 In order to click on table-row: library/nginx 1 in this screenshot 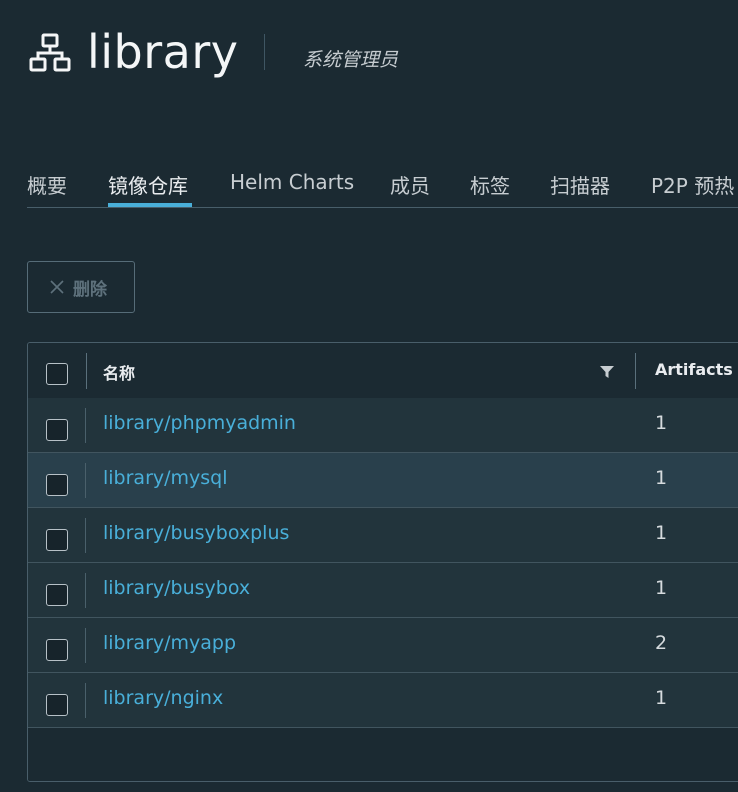, I will do `click(383, 700)`.